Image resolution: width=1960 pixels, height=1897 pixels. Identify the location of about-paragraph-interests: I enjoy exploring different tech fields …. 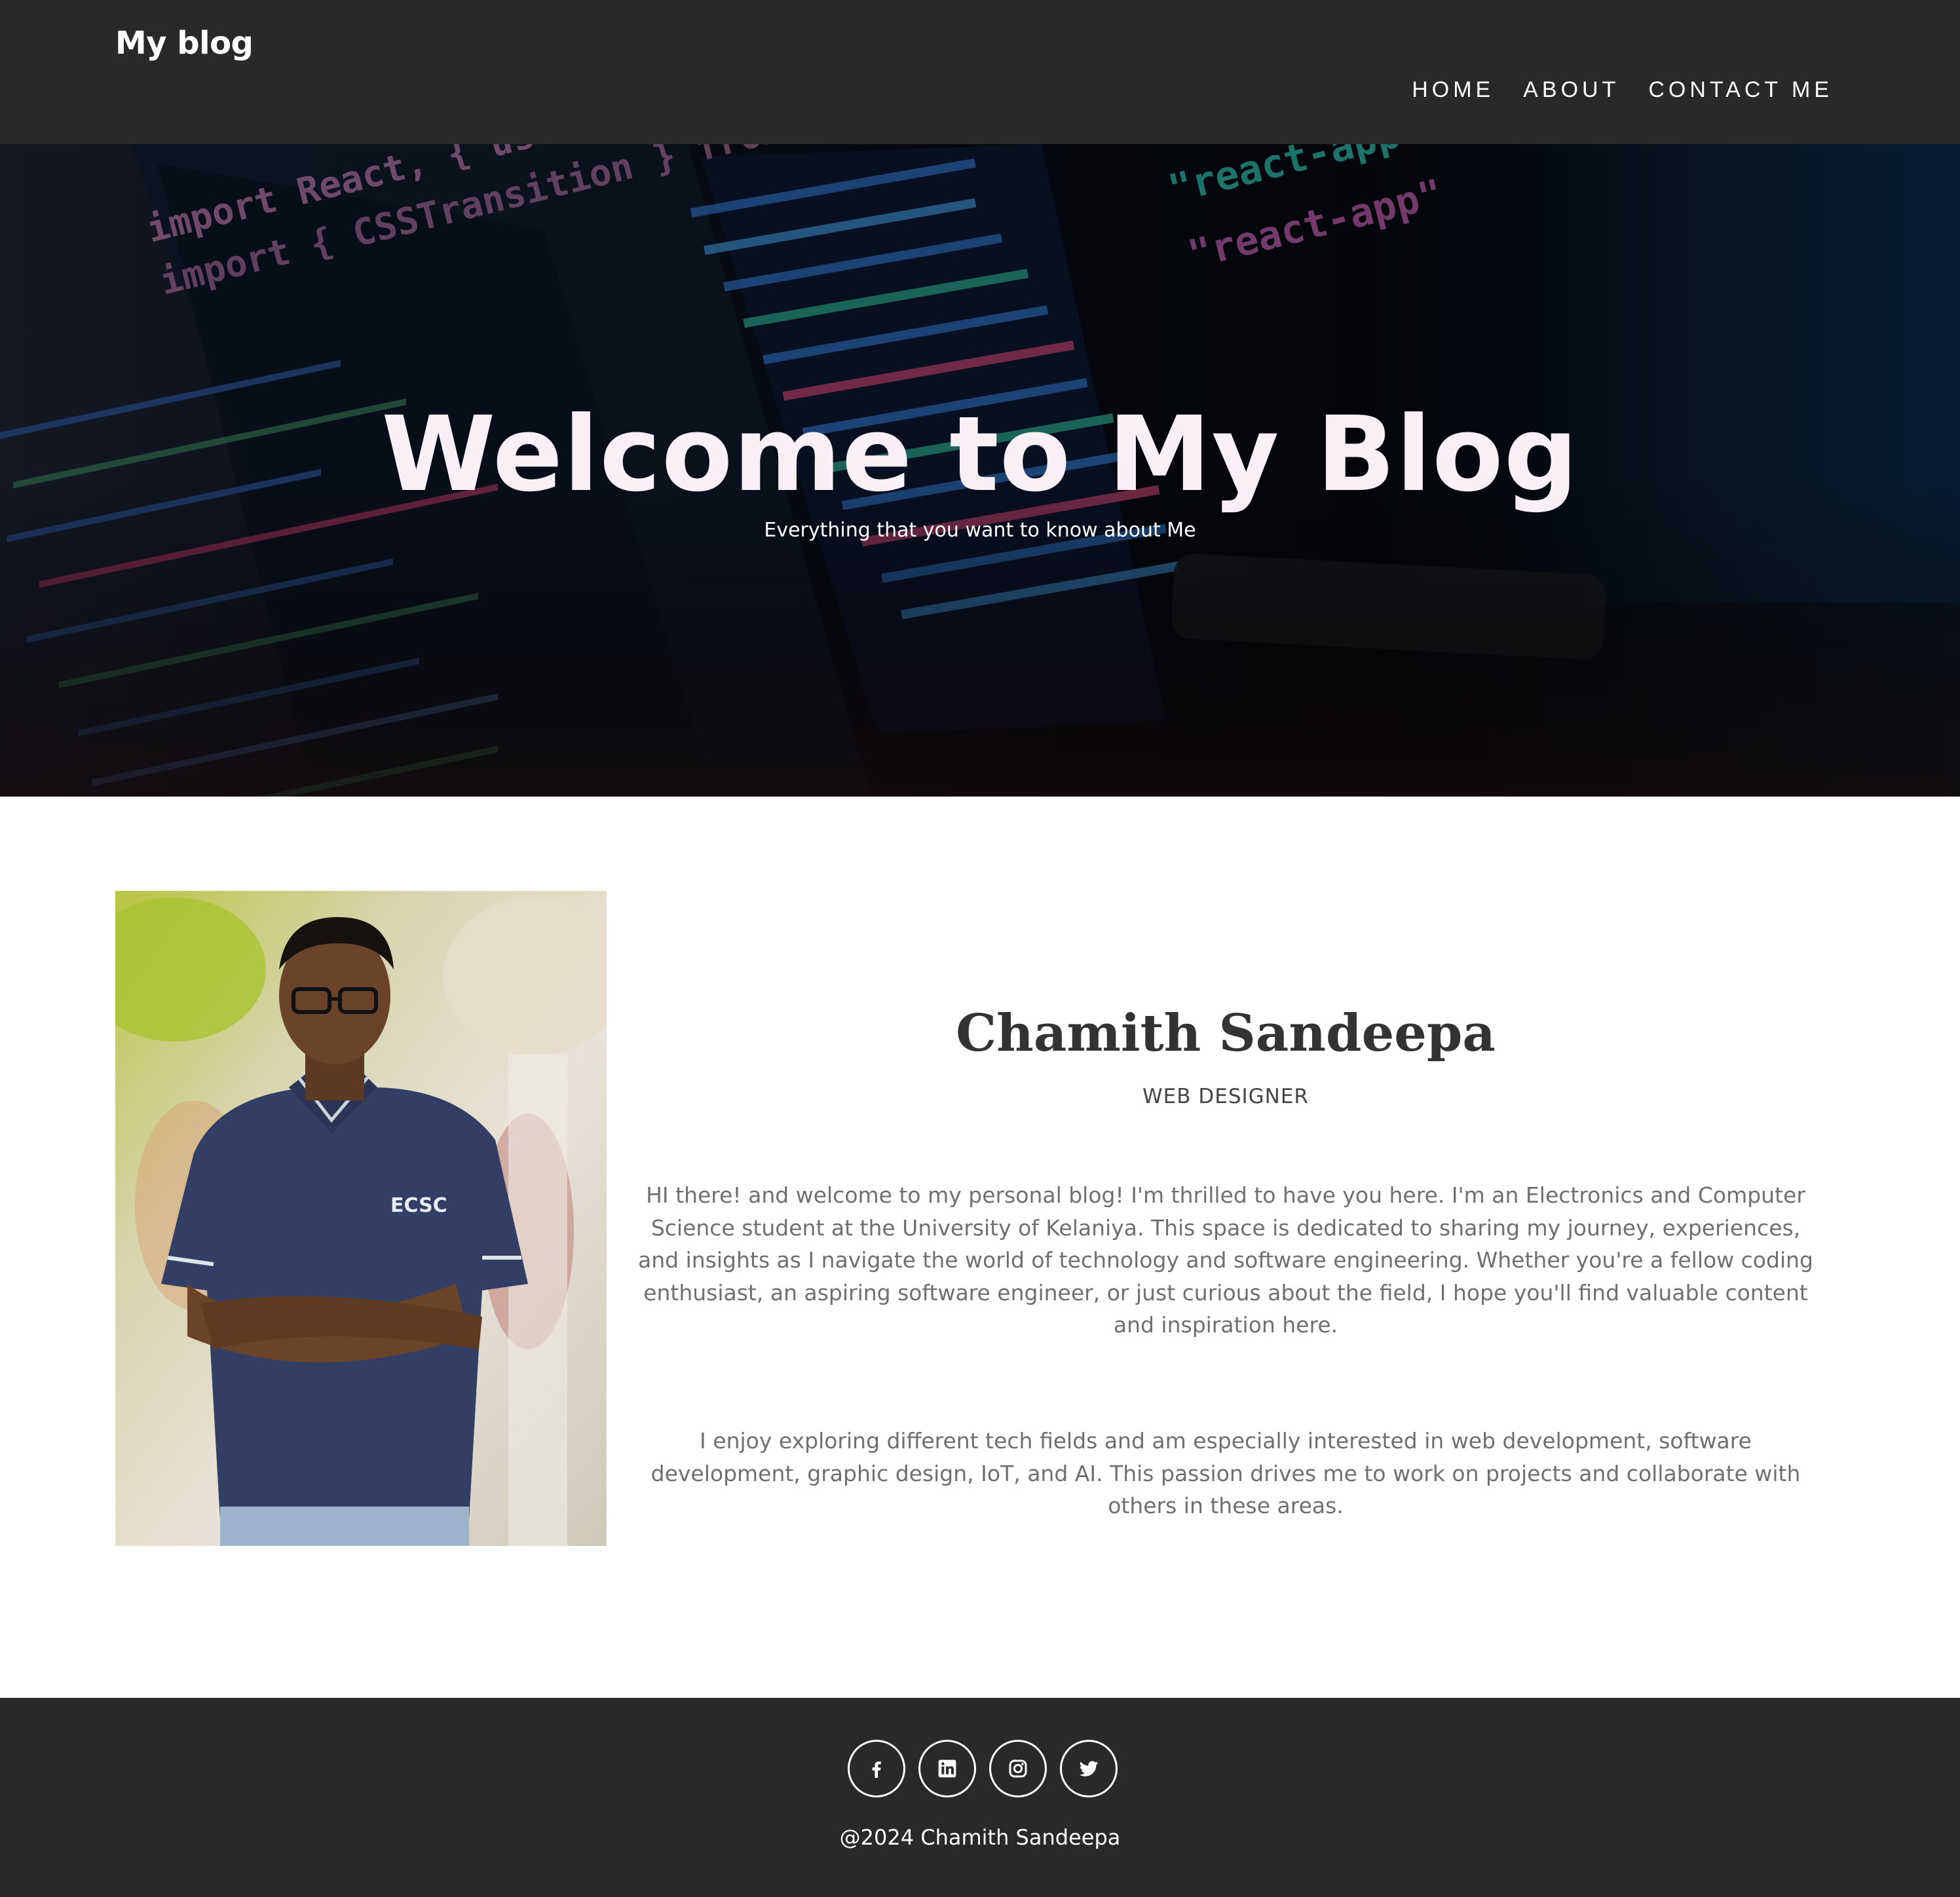
(1225, 1473).